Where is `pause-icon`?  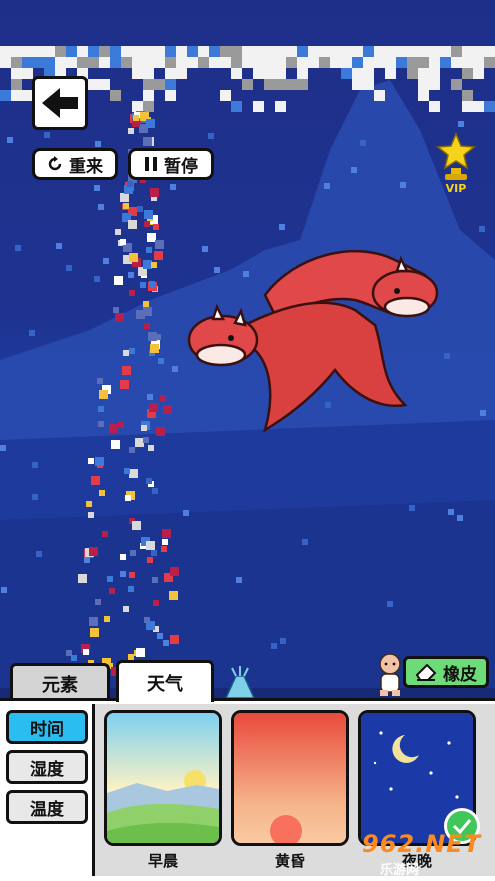
pause-icon is located at coordinates (151, 164).